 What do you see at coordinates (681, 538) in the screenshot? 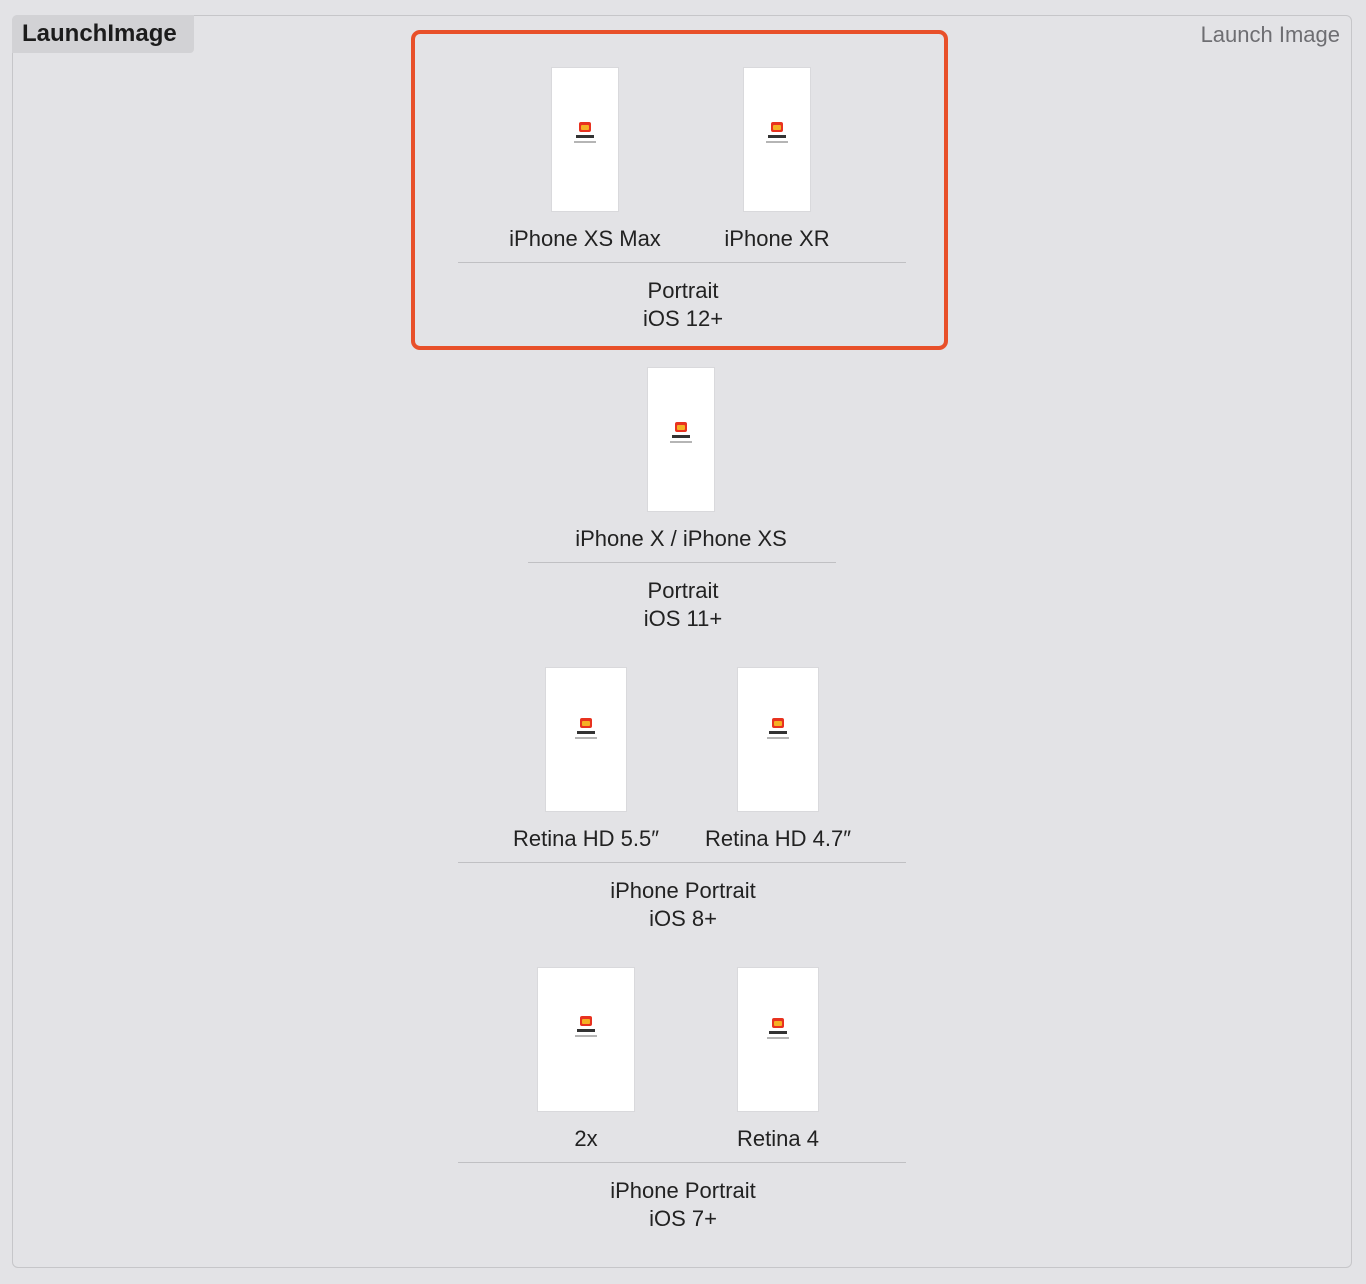
I see `slot-label: iPhone X / iPhone XS` at bounding box center [681, 538].